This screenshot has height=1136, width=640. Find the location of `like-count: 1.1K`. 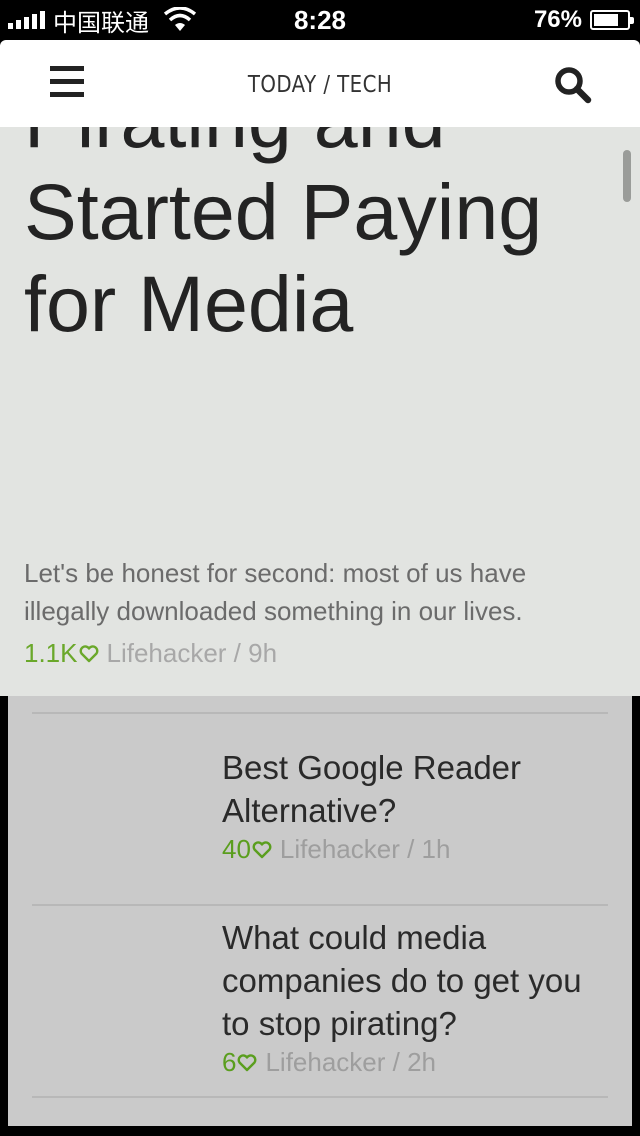

like-count: 1.1K is located at coordinates (51, 653).